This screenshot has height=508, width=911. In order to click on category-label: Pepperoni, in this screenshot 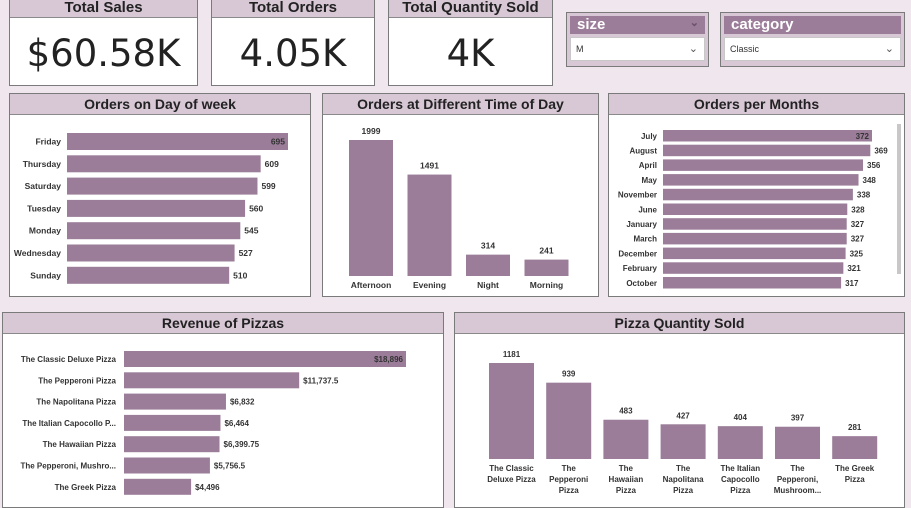, I will do `click(797, 479)`.